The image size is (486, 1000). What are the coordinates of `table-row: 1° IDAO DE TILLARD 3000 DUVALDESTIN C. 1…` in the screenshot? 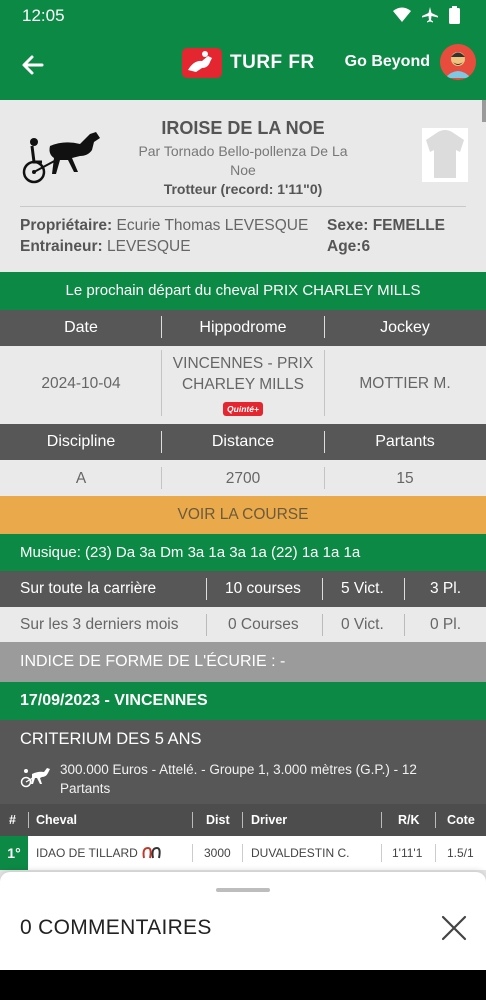 It's located at (243, 853).